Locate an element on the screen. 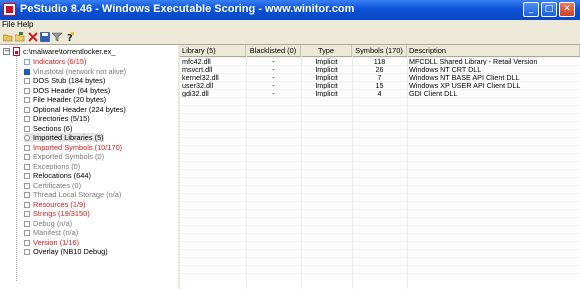 Image resolution: width=580 pixels, height=289 pixels. tree-item-label: Optional Header (224 bytes) is located at coordinates (79, 109).